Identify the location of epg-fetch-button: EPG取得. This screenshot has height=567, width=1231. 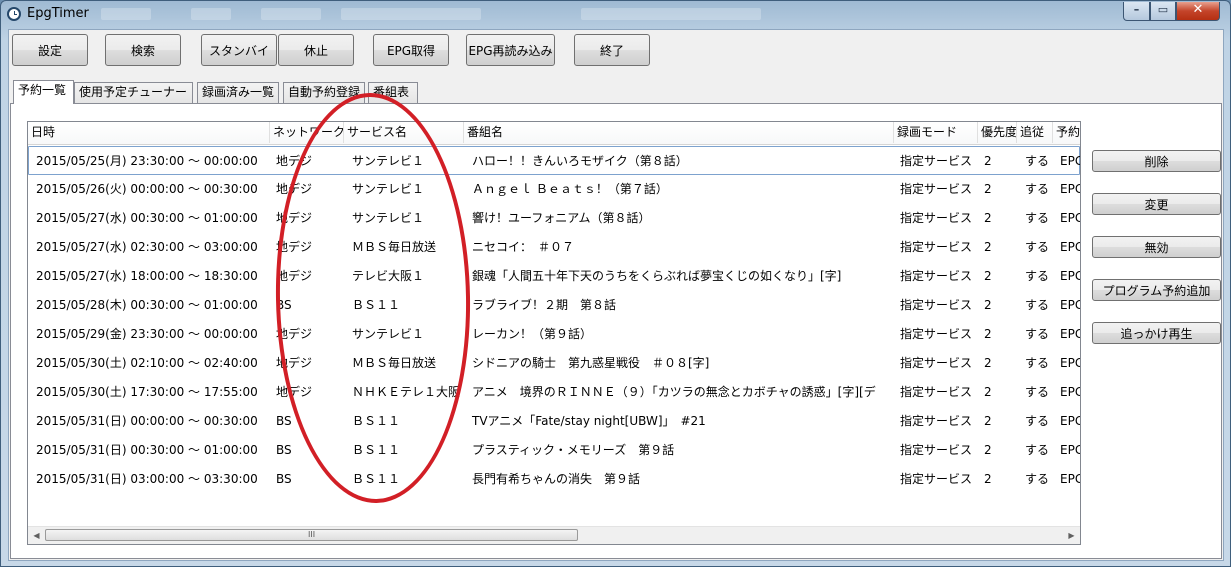
(411, 50).